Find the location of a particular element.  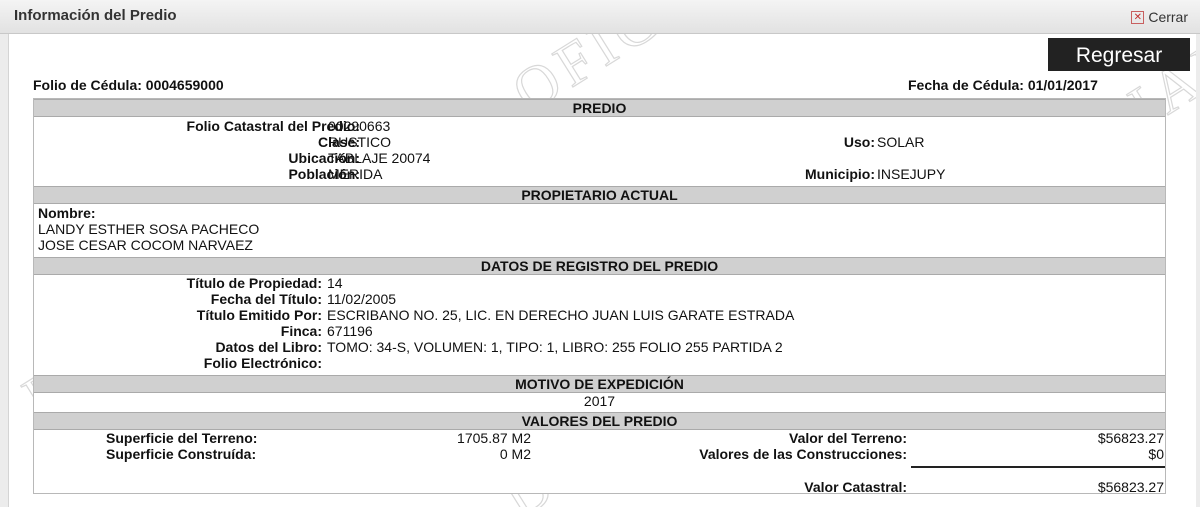

motivo-value: 2017 is located at coordinates (599, 401).